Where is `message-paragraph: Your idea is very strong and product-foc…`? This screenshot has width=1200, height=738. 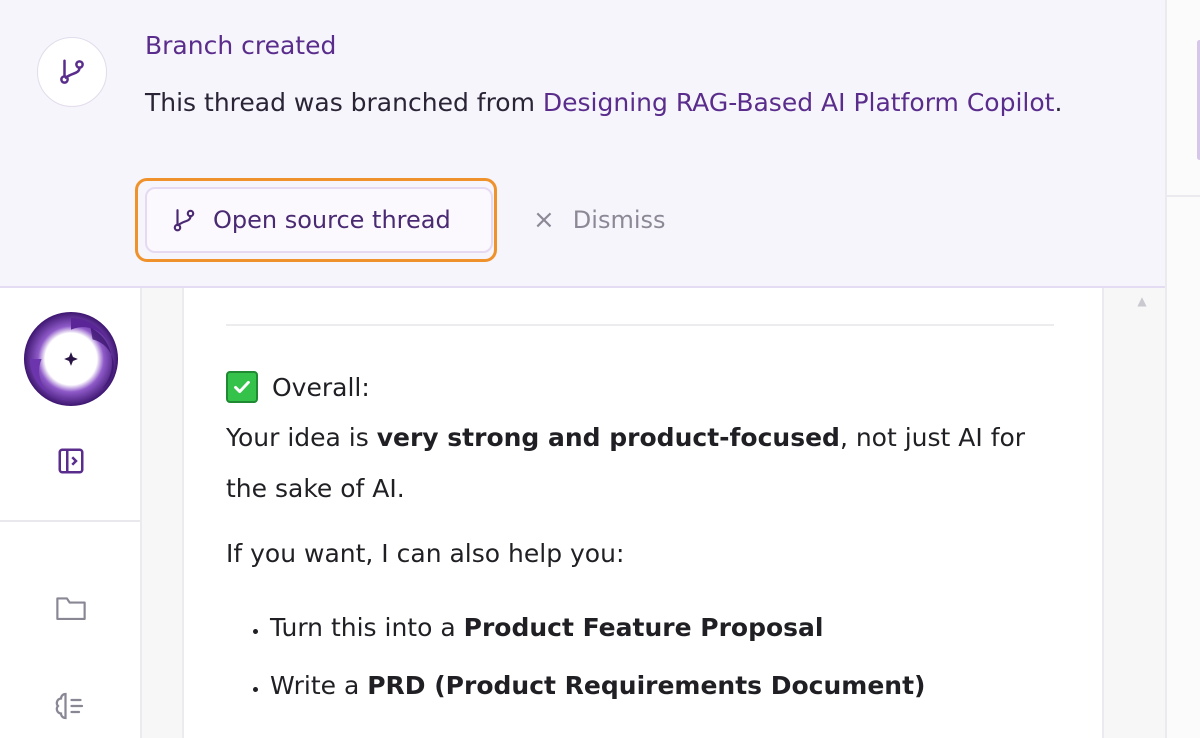 message-paragraph: Your idea is very strong and product-foc… is located at coordinates (646, 463).